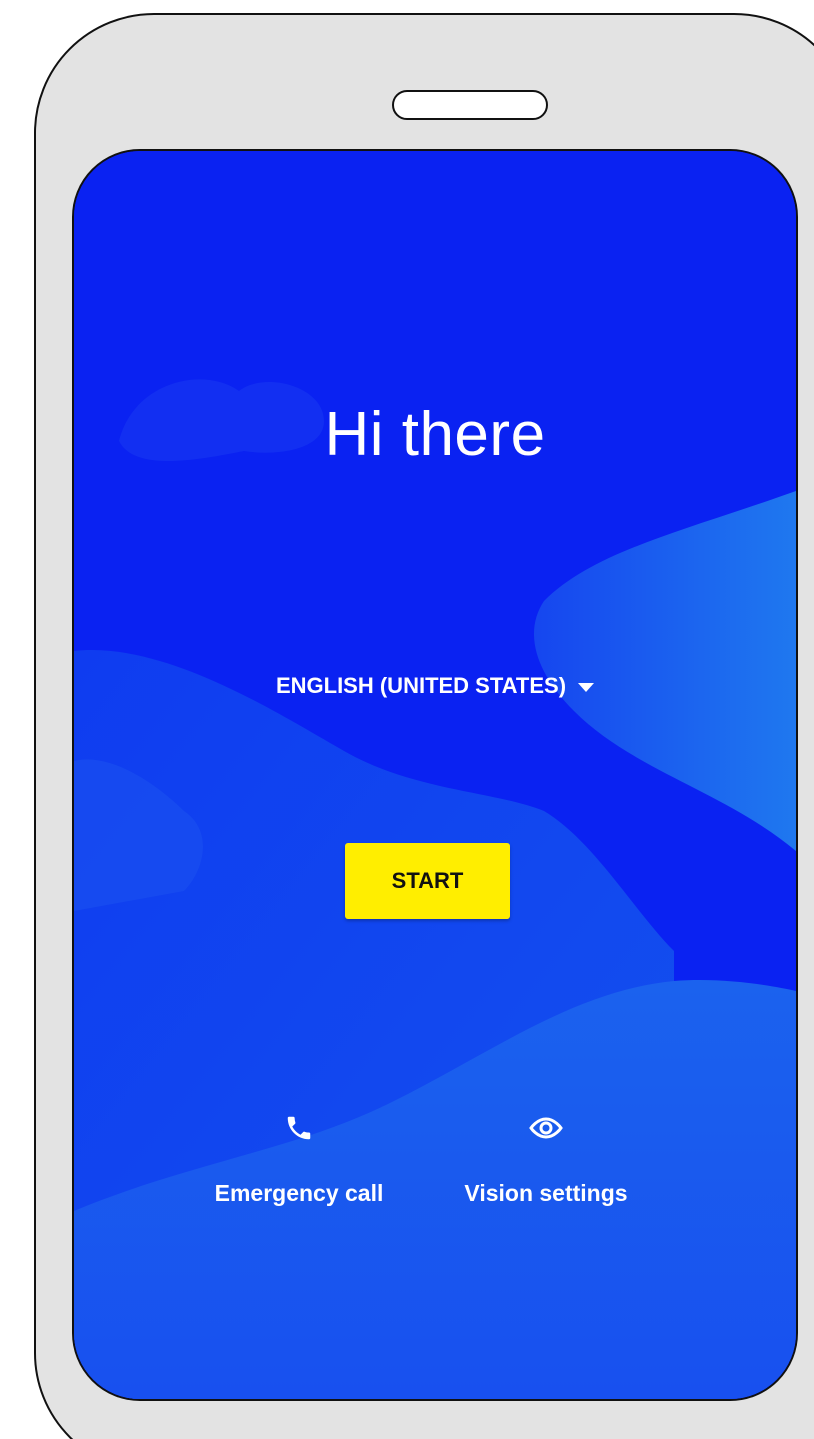 This screenshot has height=1439, width=814. What do you see at coordinates (546, 1128) in the screenshot?
I see `eye-icon` at bounding box center [546, 1128].